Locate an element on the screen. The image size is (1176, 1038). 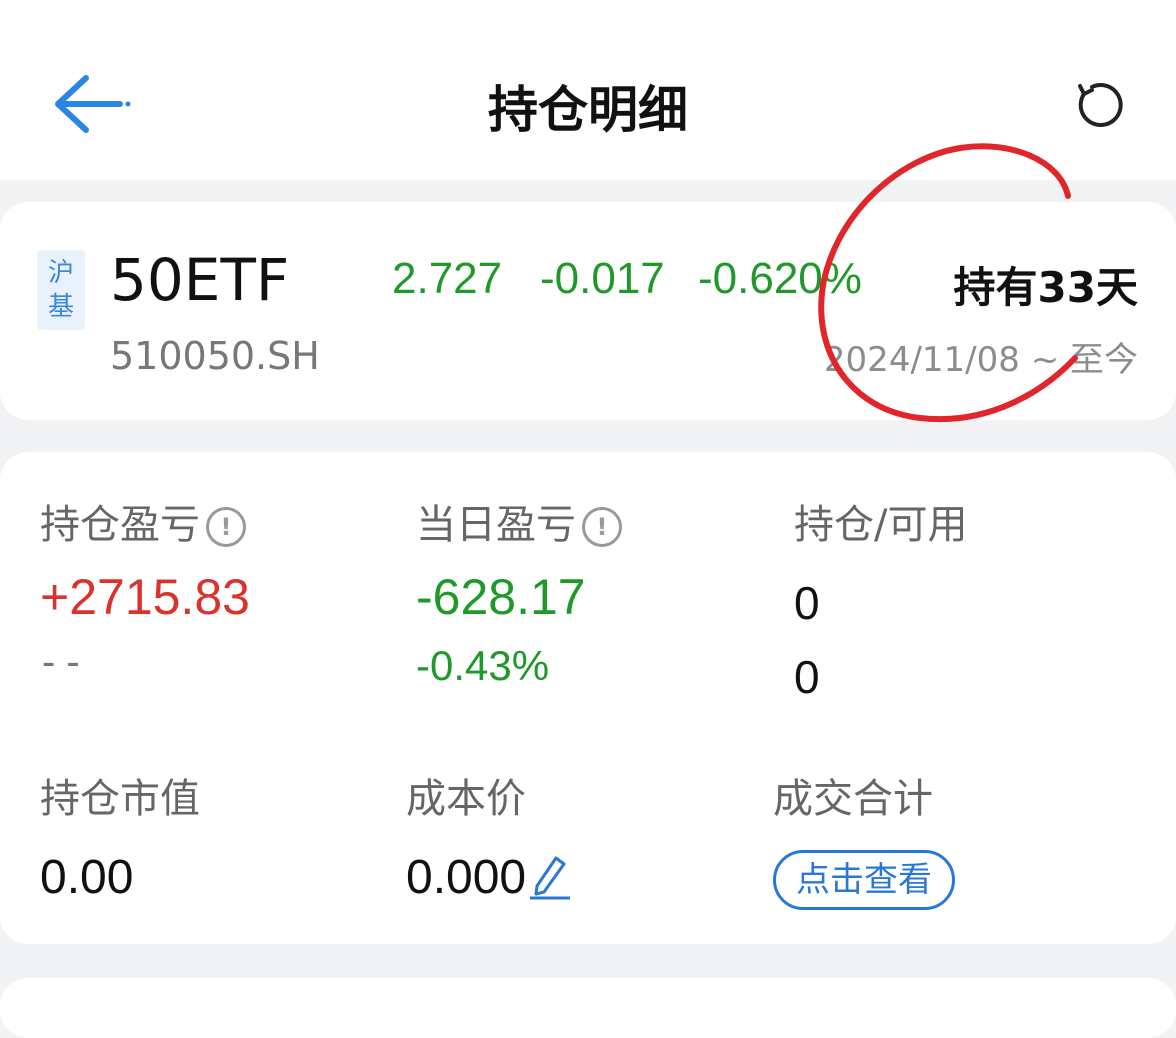
position-pnl-label-text: 持仓盈亏 is located at coordinates (120, 525).